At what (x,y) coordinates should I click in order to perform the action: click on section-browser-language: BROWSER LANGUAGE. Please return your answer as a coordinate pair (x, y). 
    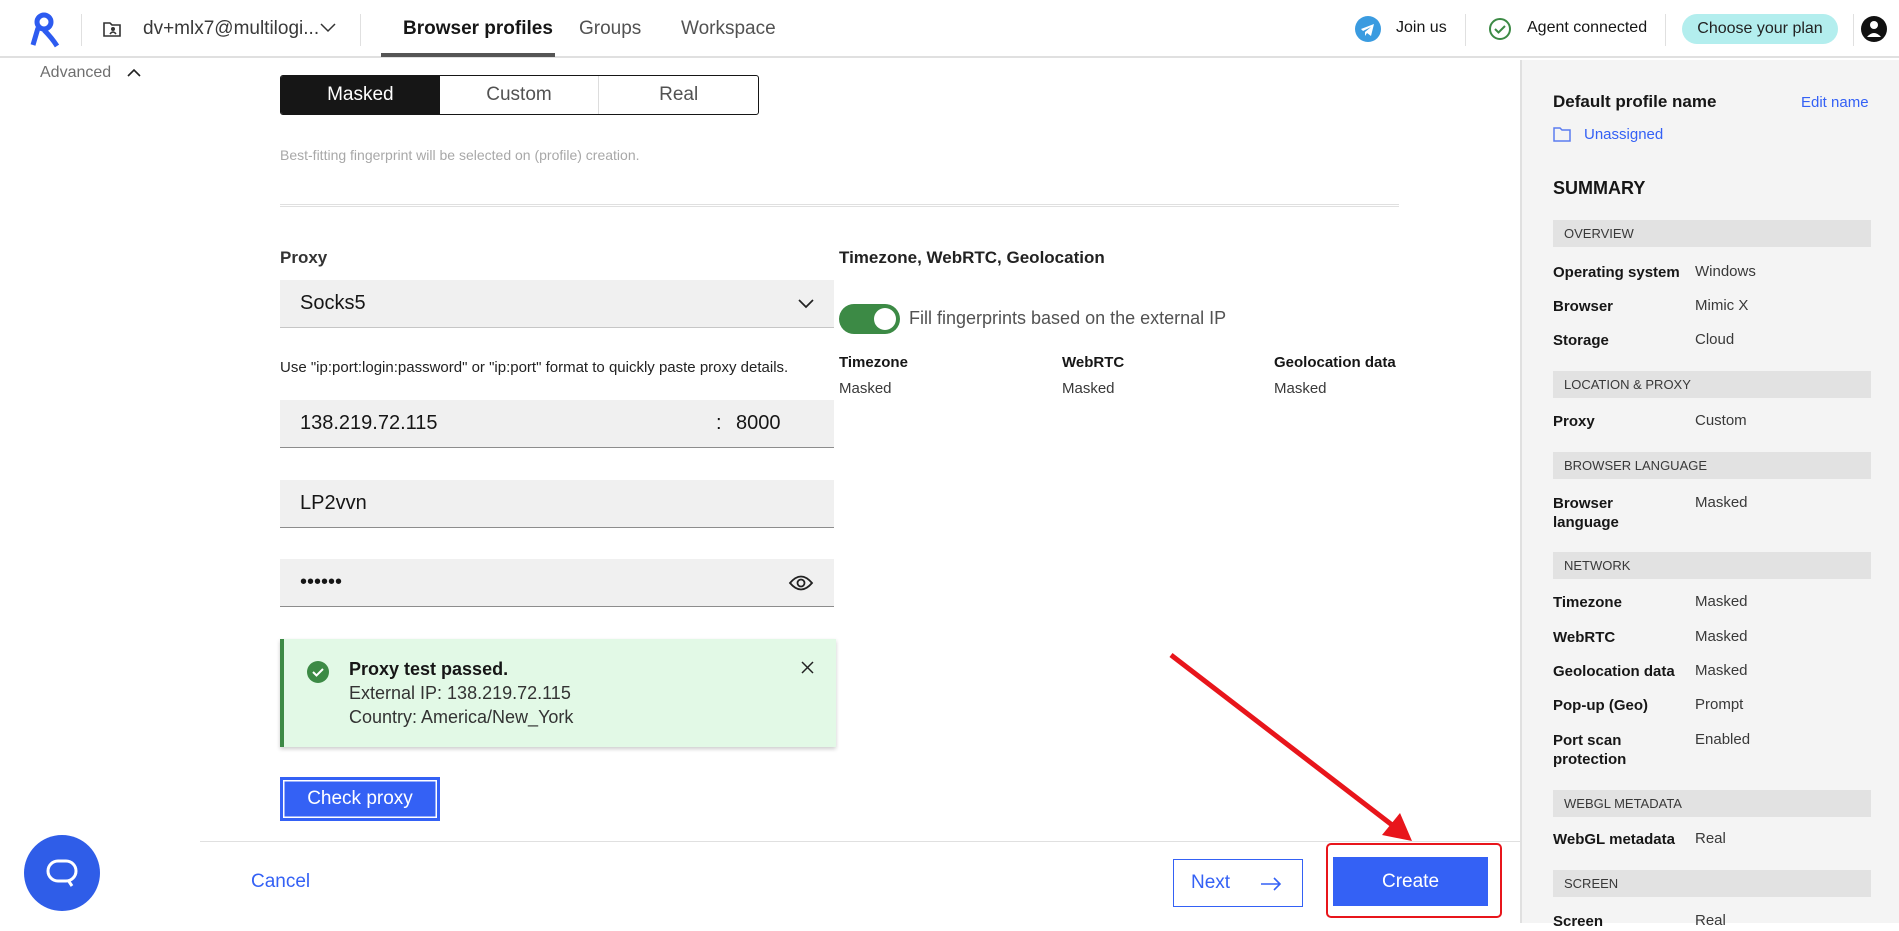
    Looking at the image, I should click on (1712, 465).